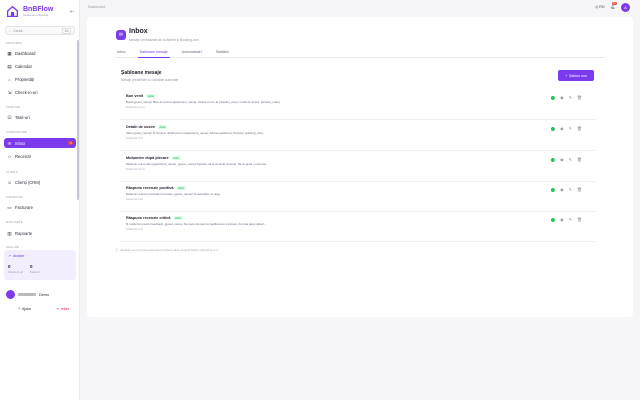 This screenshot has width=640, height=400. Describe the element at coordinates (14, 222) in the screenshot. I see `section-rapoarte: RAPOARTE` at that location.